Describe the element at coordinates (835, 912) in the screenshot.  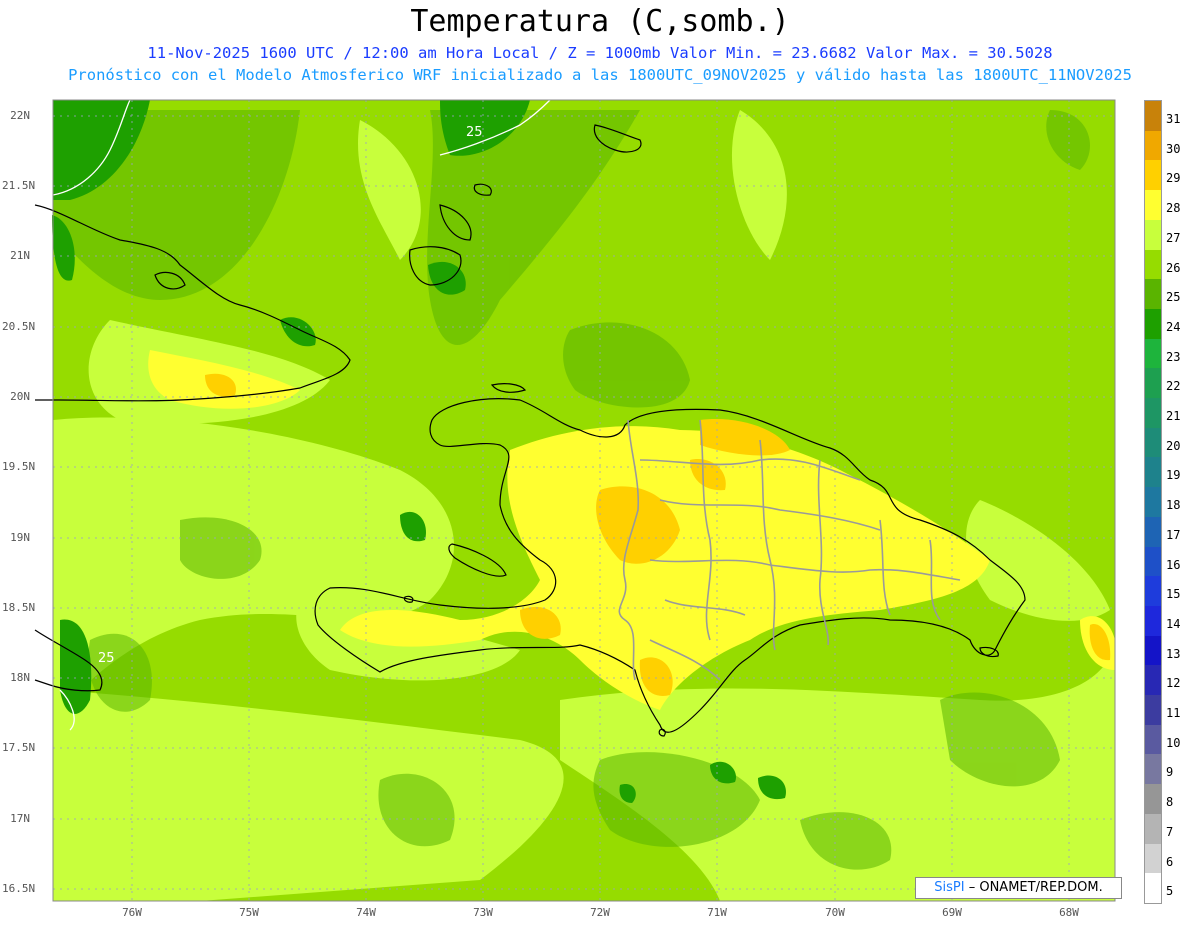
I see `lon-label: 70W` at that location.